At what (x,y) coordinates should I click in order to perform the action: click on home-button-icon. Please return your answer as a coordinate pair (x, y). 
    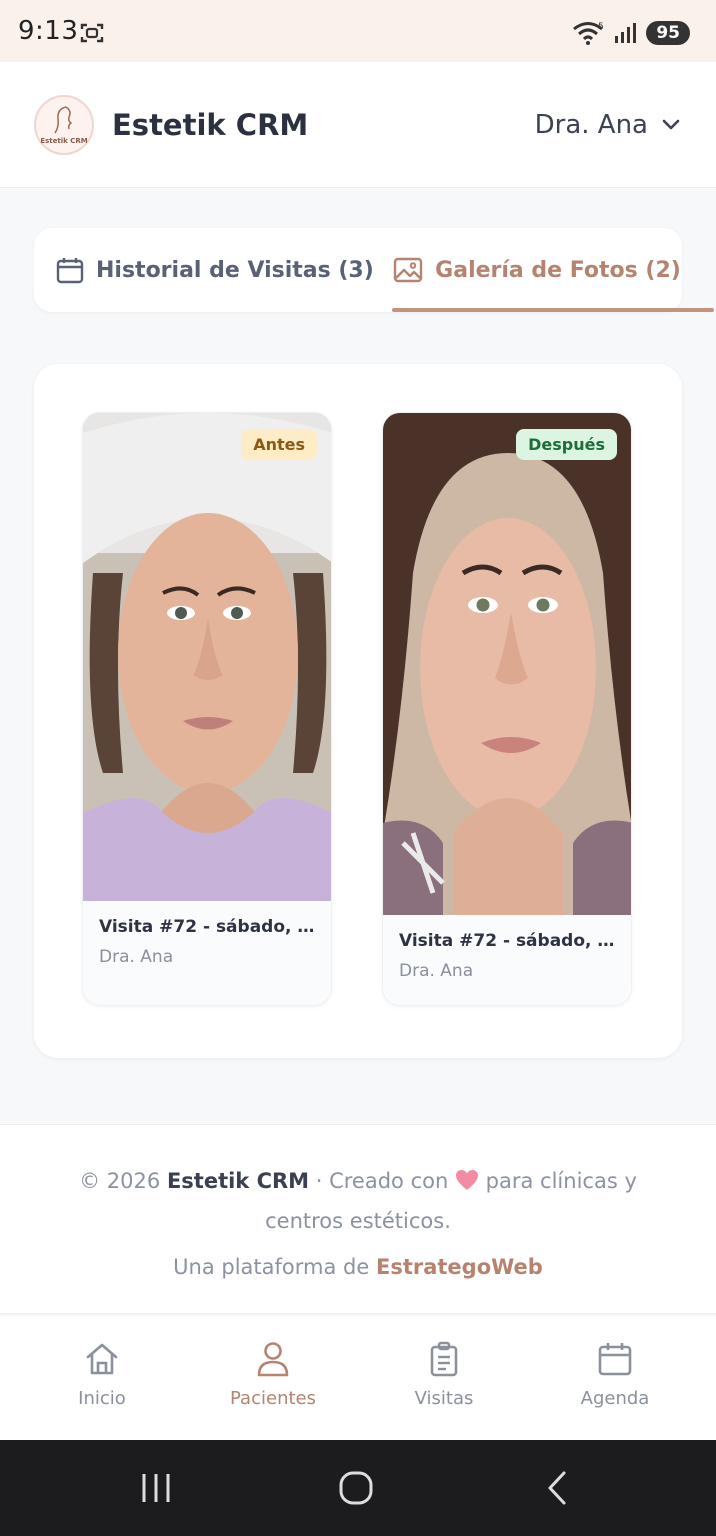
    Looking at the image, I should click on (356, 1488).